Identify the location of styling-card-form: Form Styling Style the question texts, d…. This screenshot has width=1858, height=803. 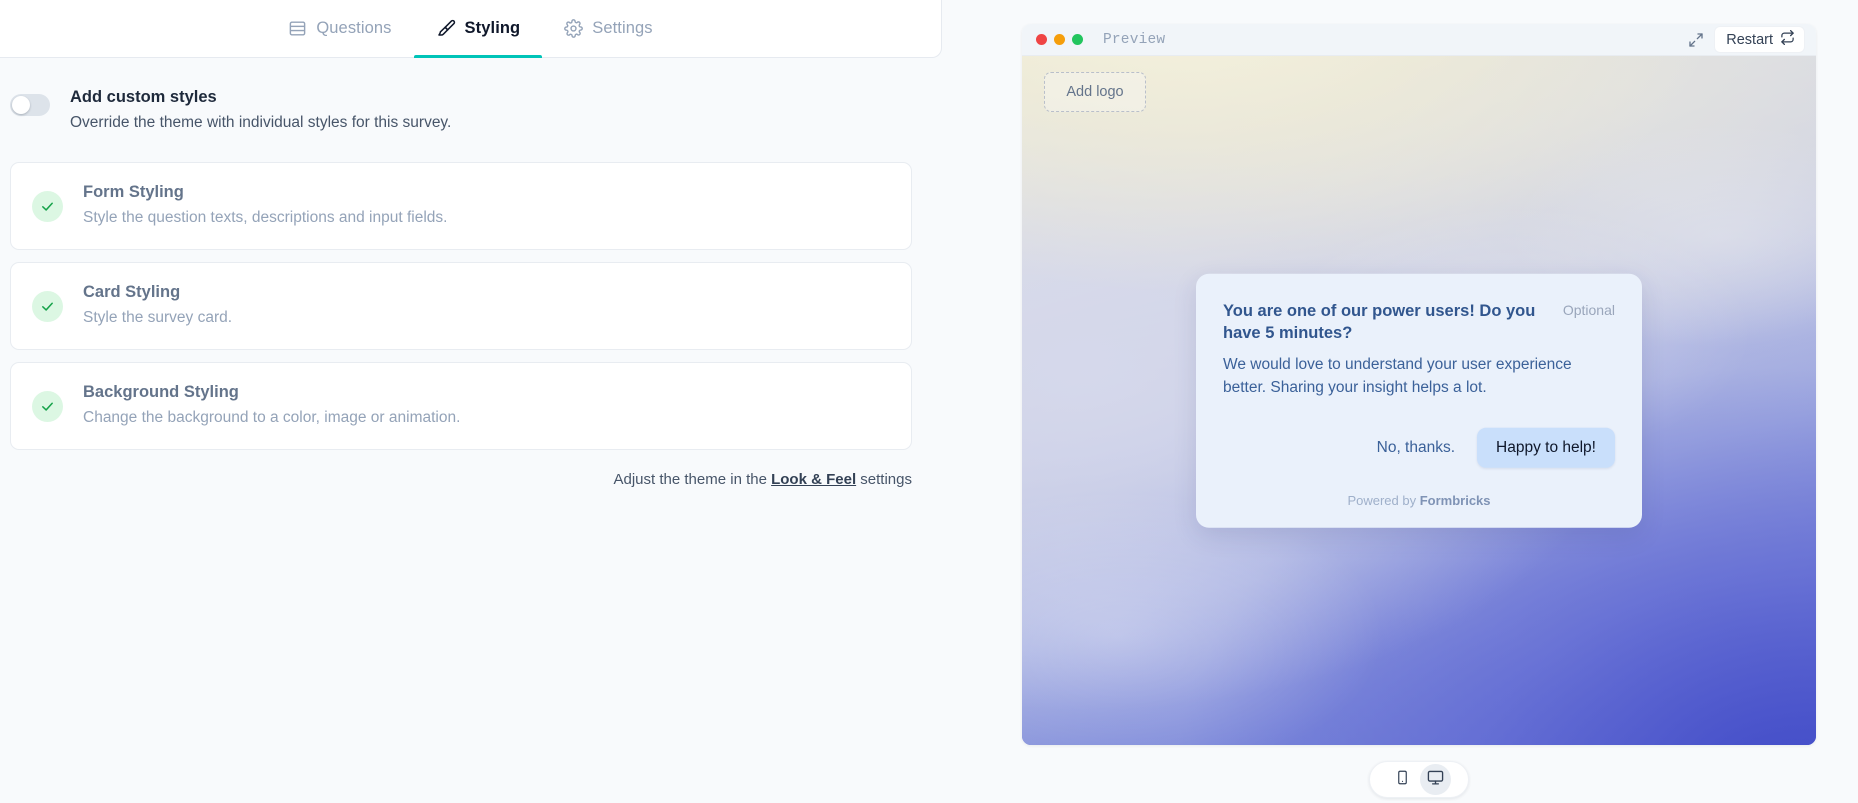
(461, 206).